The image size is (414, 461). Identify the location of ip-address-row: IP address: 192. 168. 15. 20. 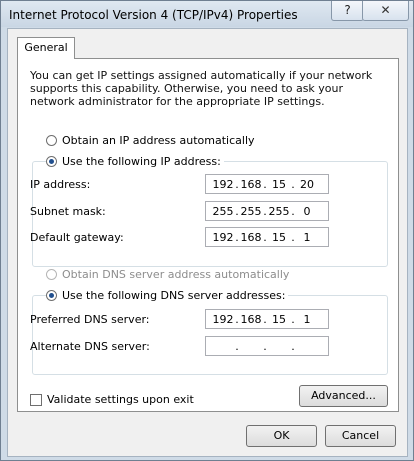
(190, 185).